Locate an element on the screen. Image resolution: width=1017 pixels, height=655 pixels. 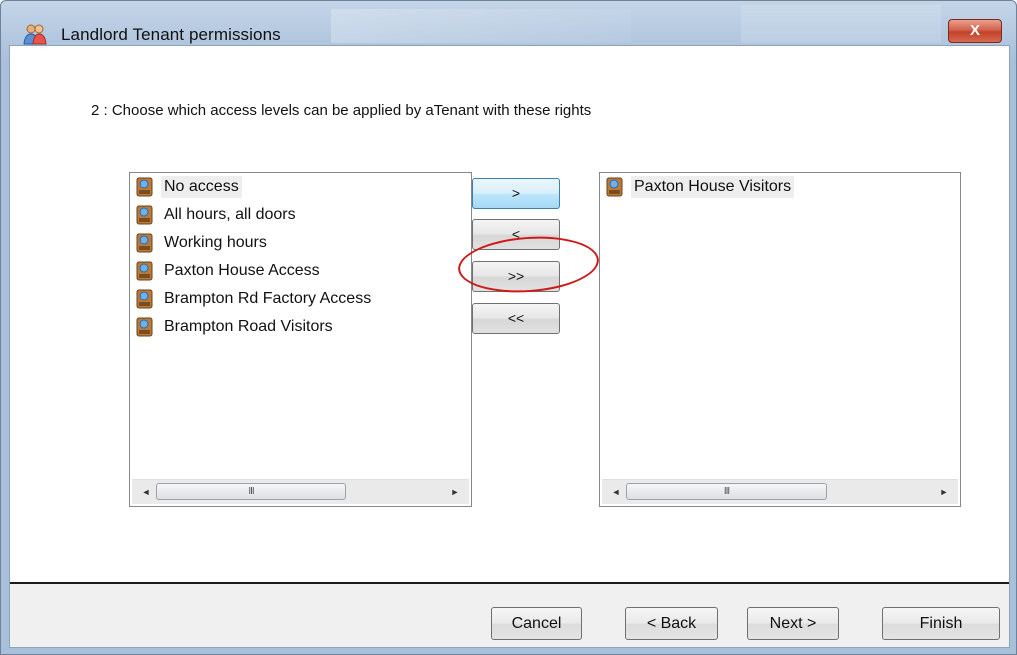
list-item: Paxton House Access is located at coordinates (229, 271).